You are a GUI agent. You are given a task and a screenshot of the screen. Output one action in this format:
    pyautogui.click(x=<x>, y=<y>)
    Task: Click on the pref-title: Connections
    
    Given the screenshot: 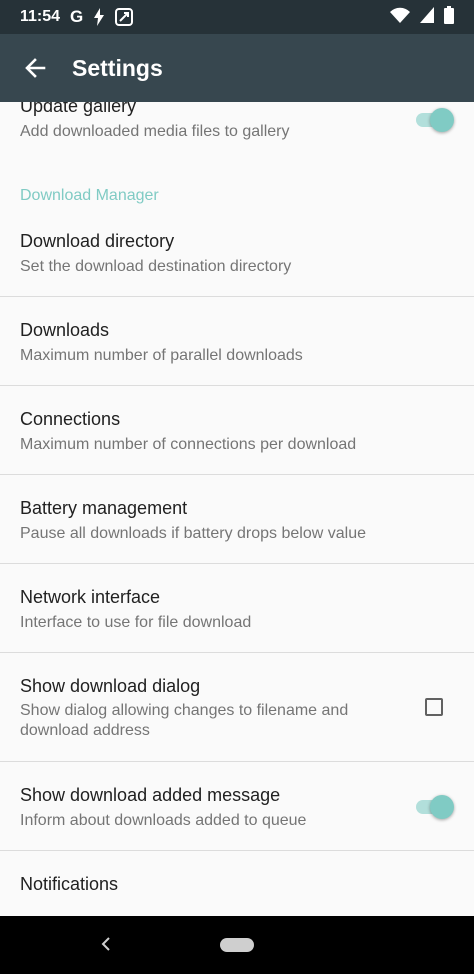 What is the action you would take?
    pyautogui.click(x=70, y=419)
    